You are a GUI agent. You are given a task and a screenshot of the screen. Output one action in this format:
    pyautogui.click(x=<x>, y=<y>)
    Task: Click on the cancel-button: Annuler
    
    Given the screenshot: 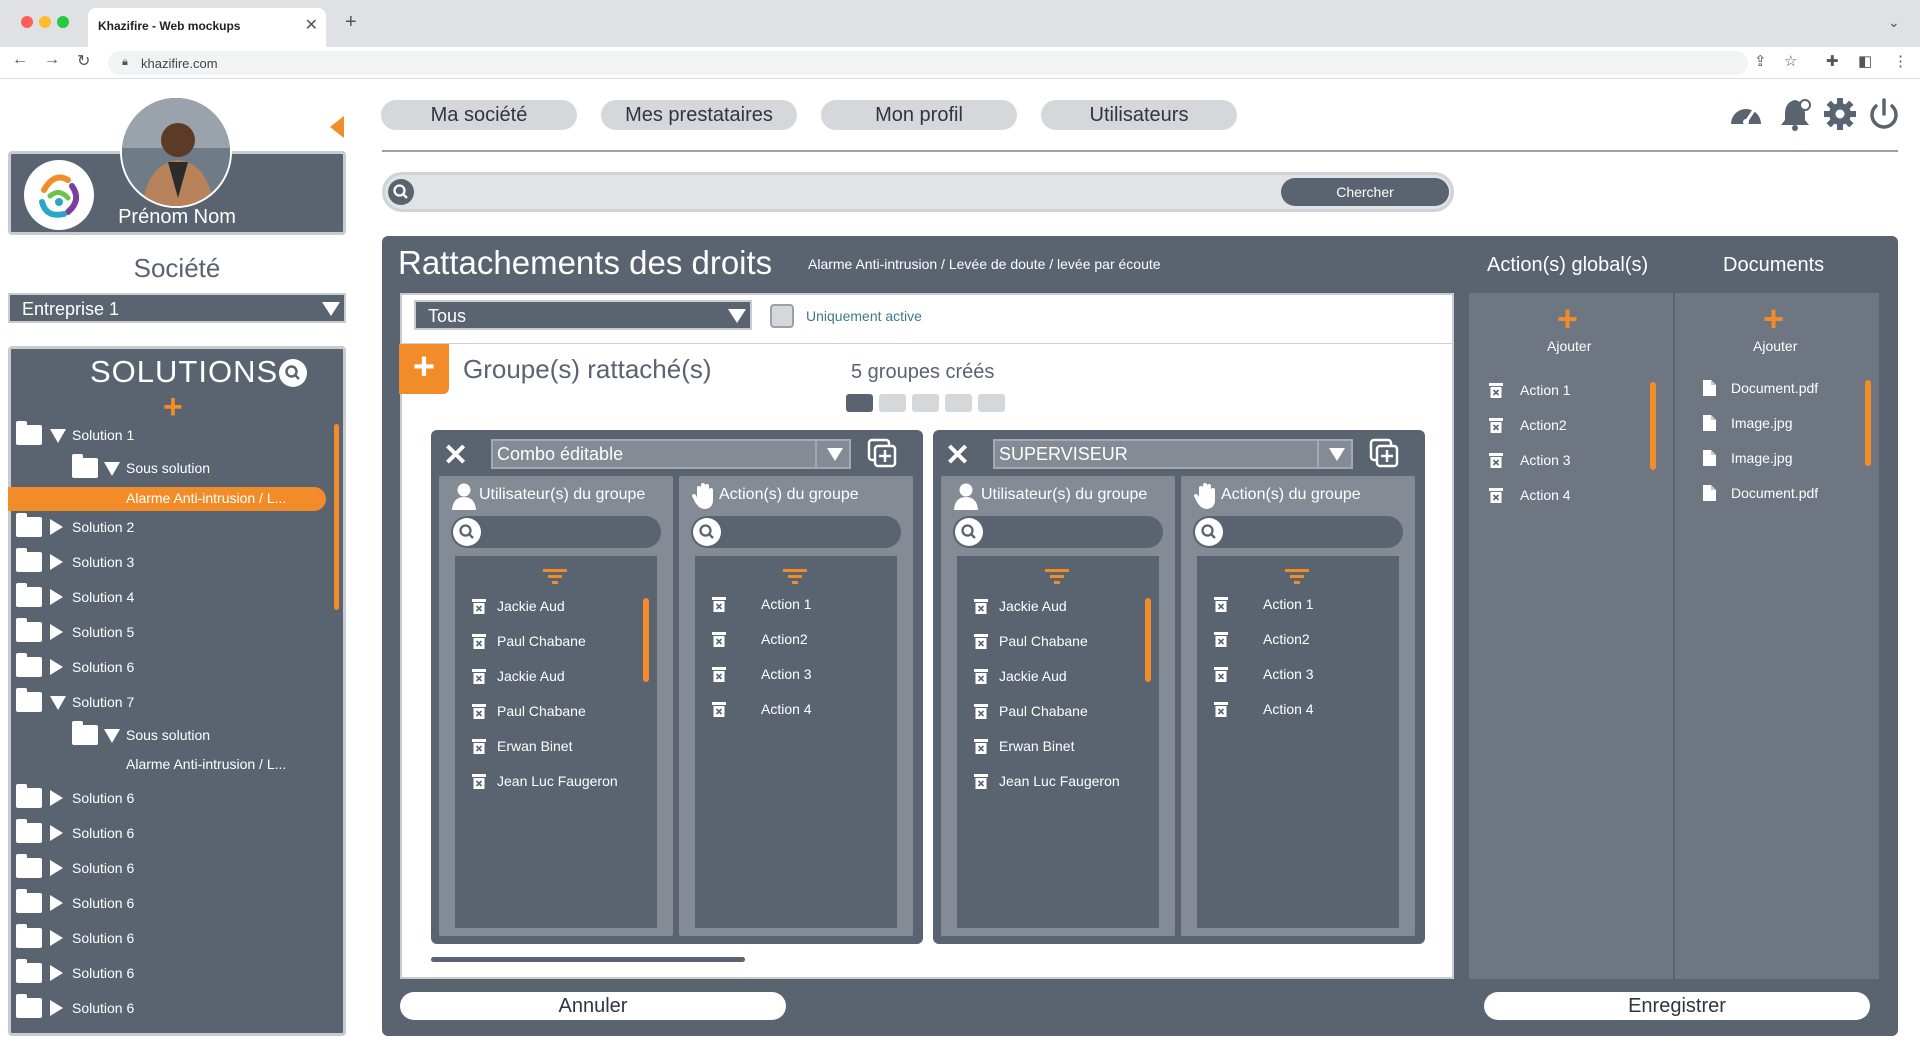 What is the action you would take?
    pyautogui.click(x=593, y=1006)
    